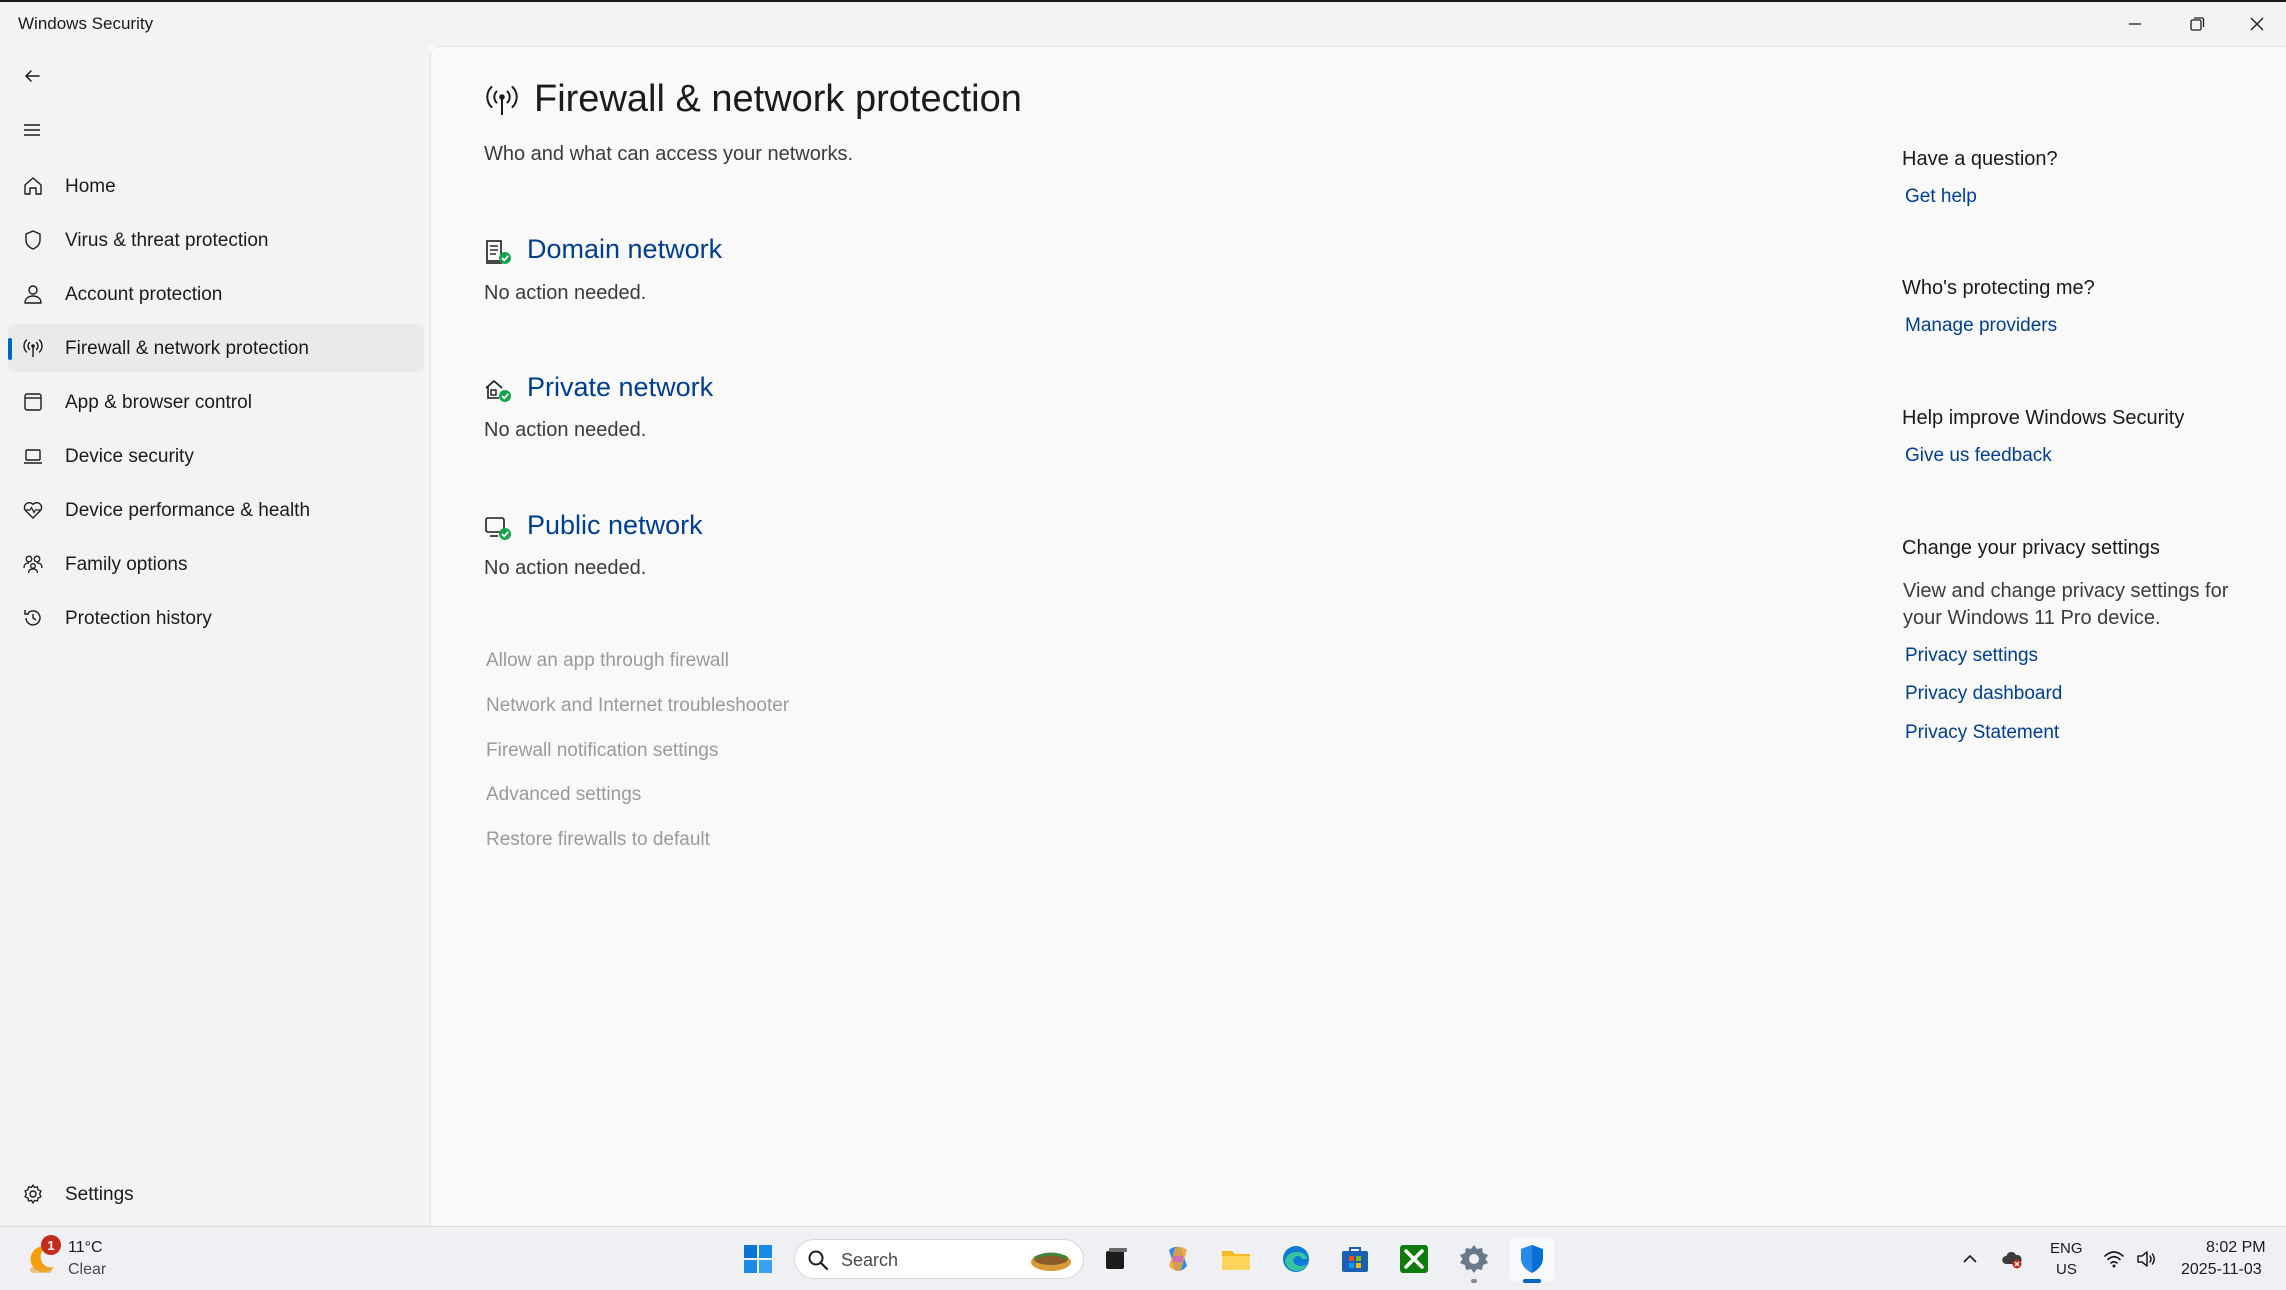  I want to click on back-button, so click(32, 76).